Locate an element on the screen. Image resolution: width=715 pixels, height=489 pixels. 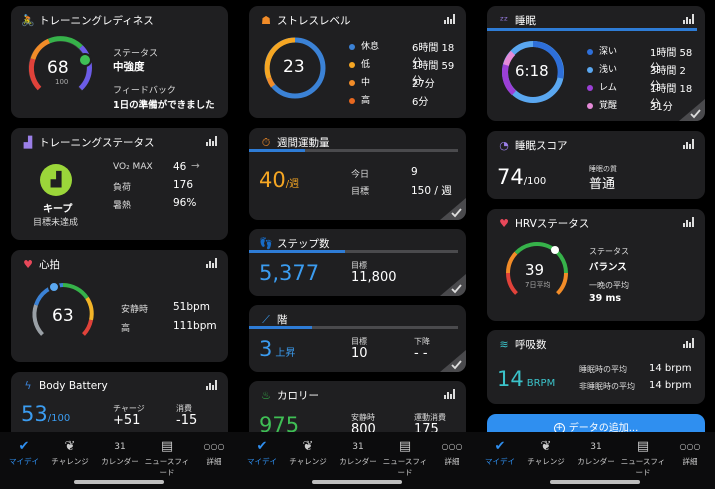
sleep-row-light: 浅い 3時間 2分 is located at coordinates (641, 77).